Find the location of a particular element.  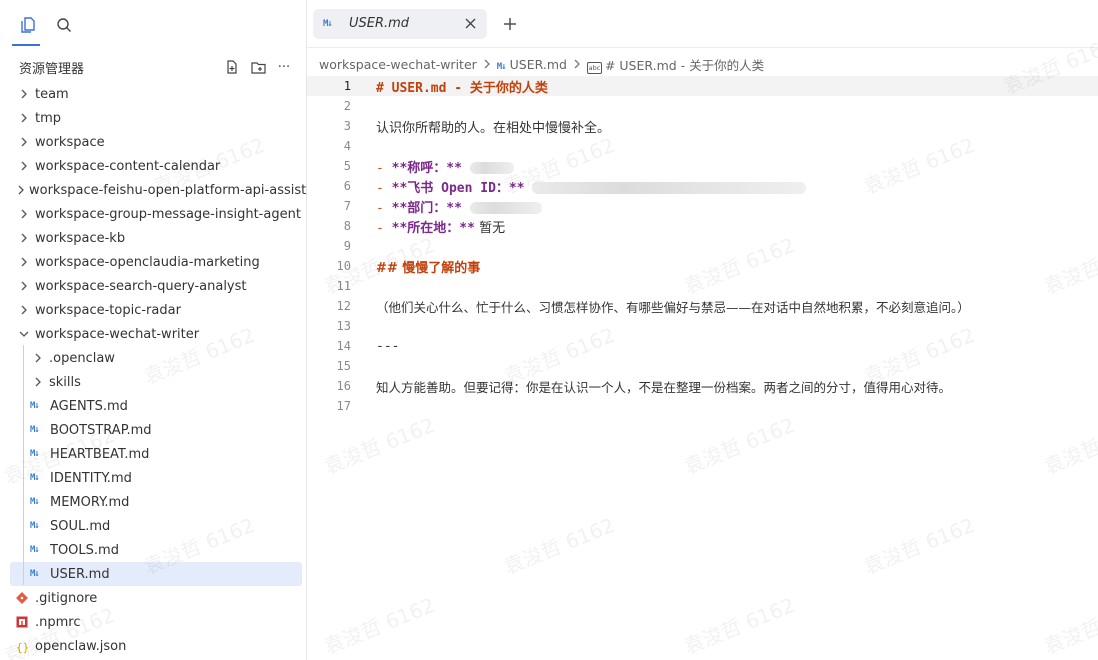

explorer-header: 资源管理器 ··· is located at coordinates (153, 67).